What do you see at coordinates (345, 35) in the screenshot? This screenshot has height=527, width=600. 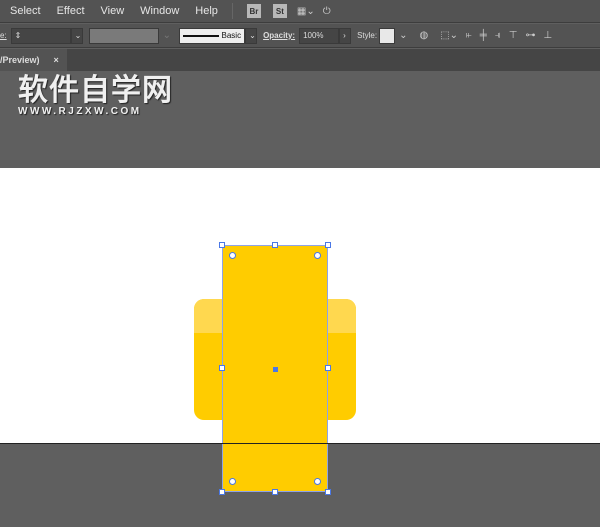 I see `opacity-arrow: ›` at bounding box center [345, 35].